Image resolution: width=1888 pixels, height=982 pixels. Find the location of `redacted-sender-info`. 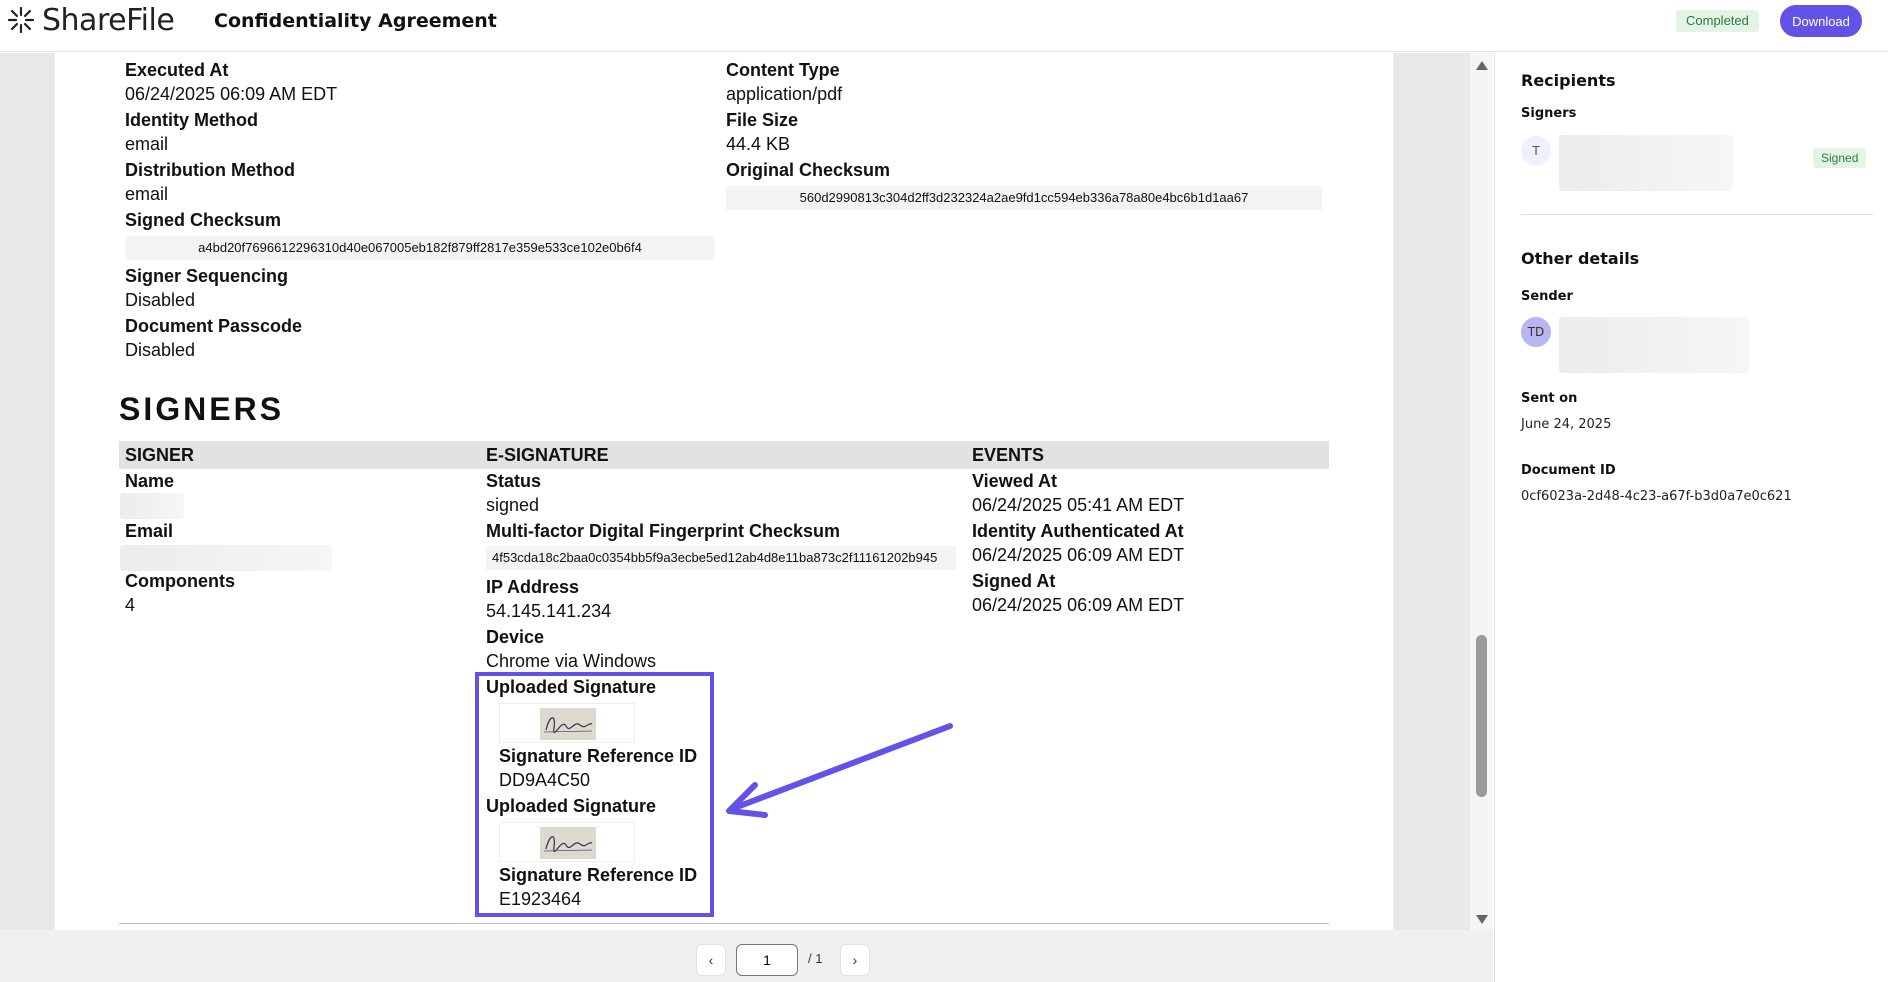

redacted-sender-info is located at coordinates (1654, 345).